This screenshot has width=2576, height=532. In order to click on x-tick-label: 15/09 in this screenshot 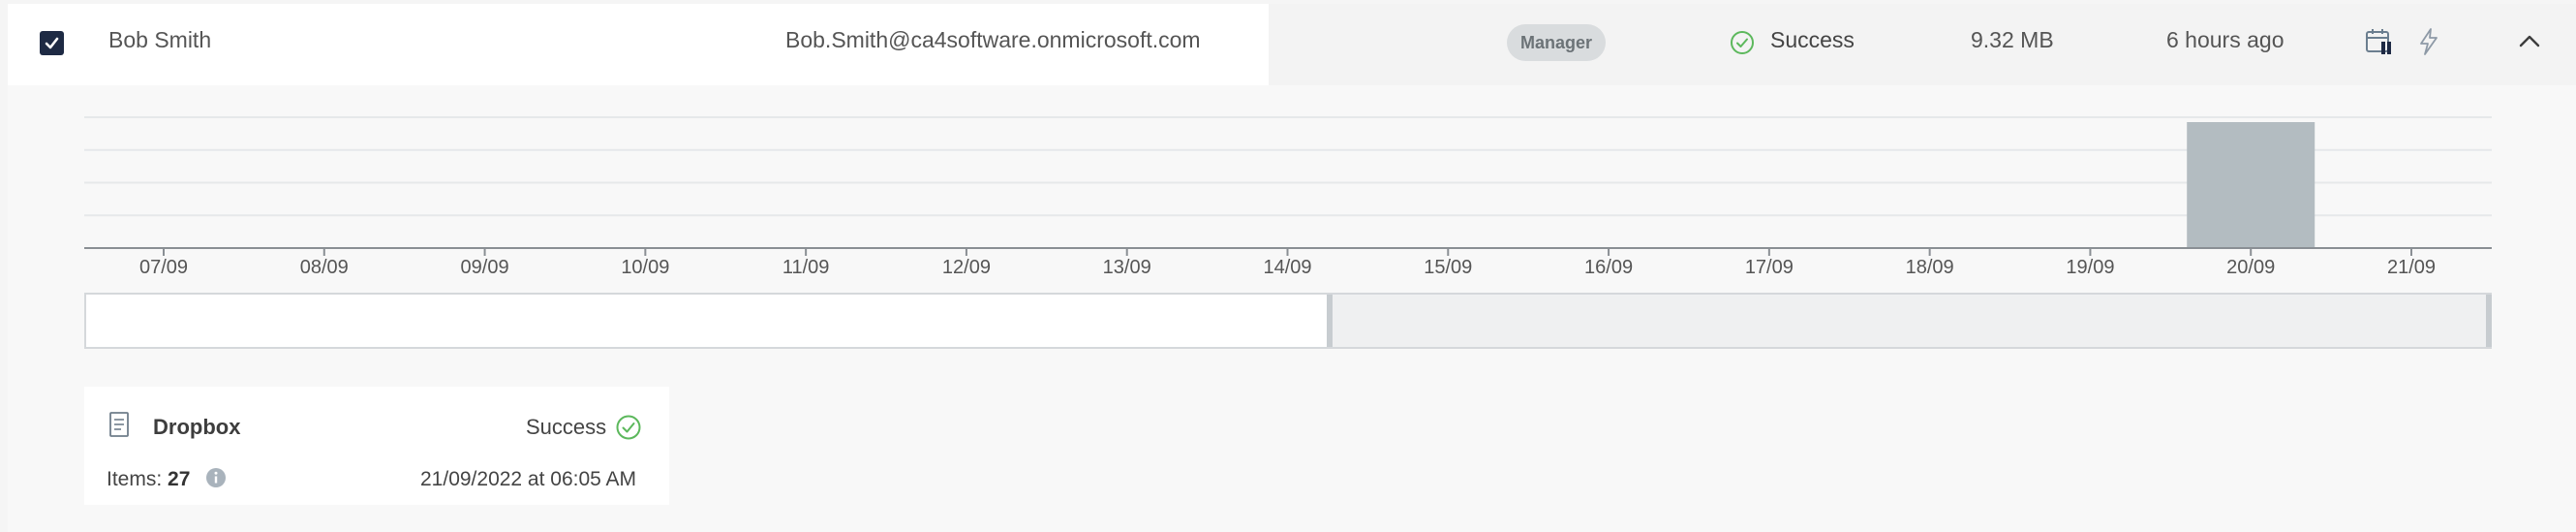, I will do `click(1448, 267)`.